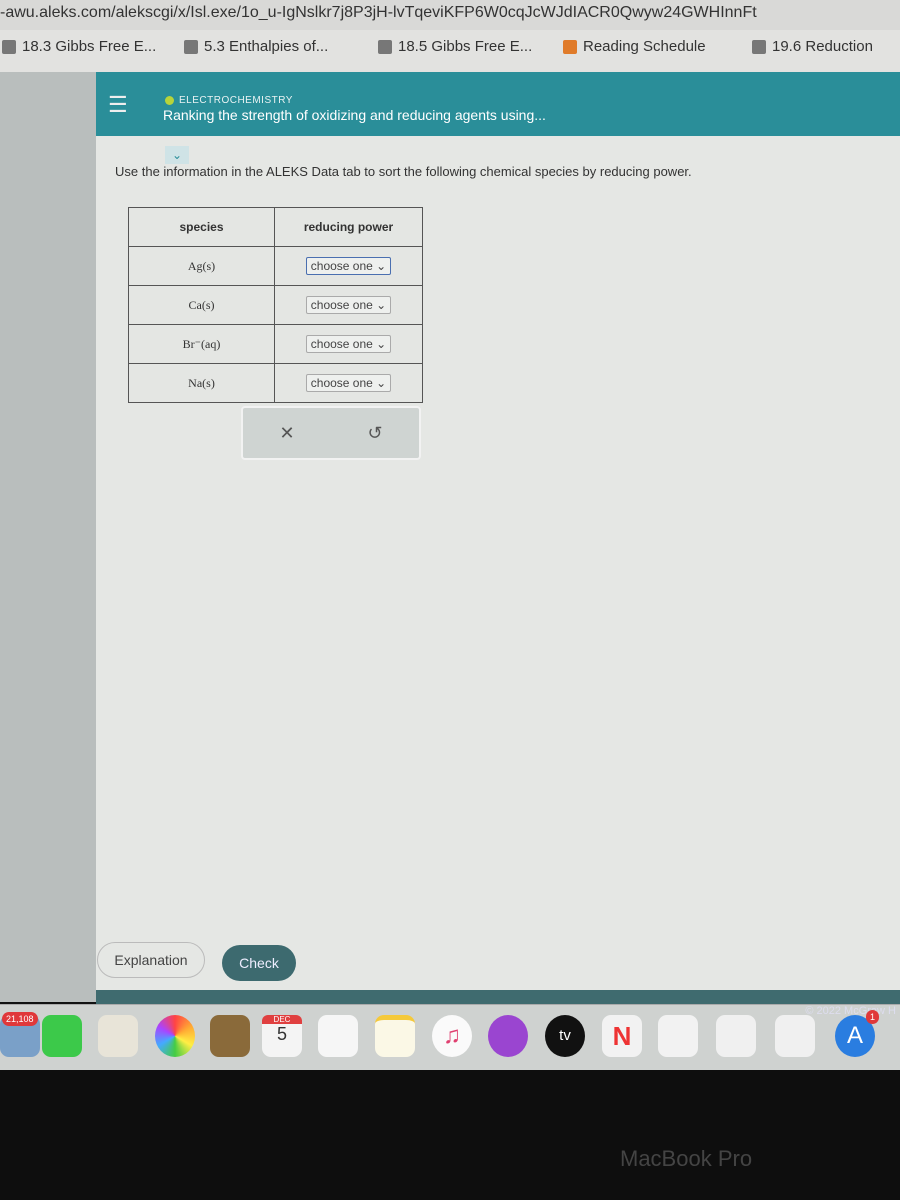  I want to click on facetime-icon, so click(62, 1036).